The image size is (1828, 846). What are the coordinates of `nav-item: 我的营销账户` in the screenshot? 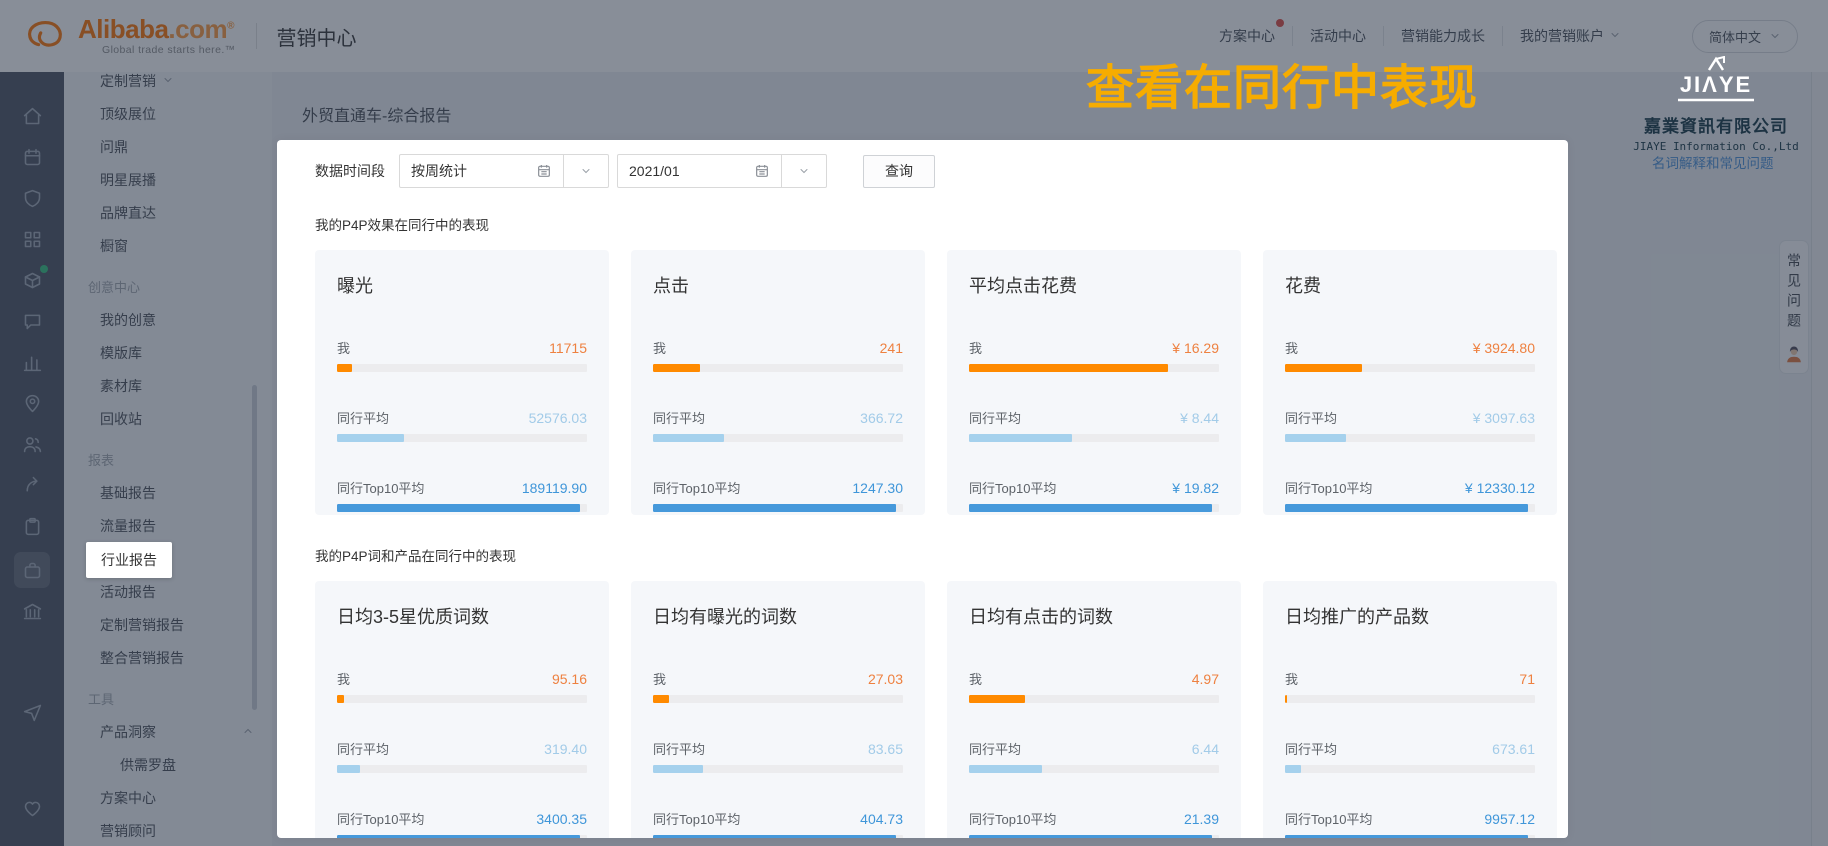 It's located at (1569, 36).